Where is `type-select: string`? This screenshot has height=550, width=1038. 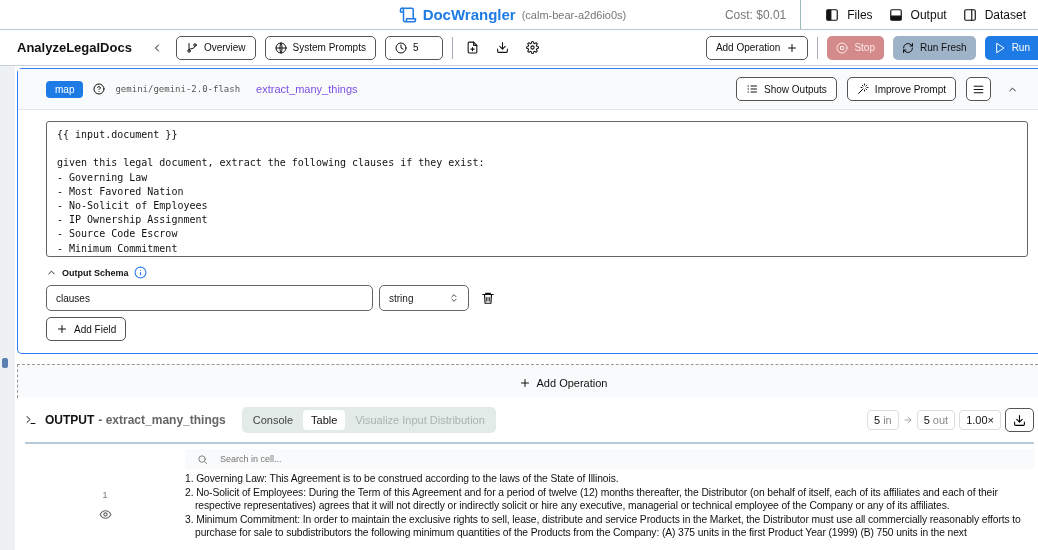
type-select: string is located at coordinates (424, 298).